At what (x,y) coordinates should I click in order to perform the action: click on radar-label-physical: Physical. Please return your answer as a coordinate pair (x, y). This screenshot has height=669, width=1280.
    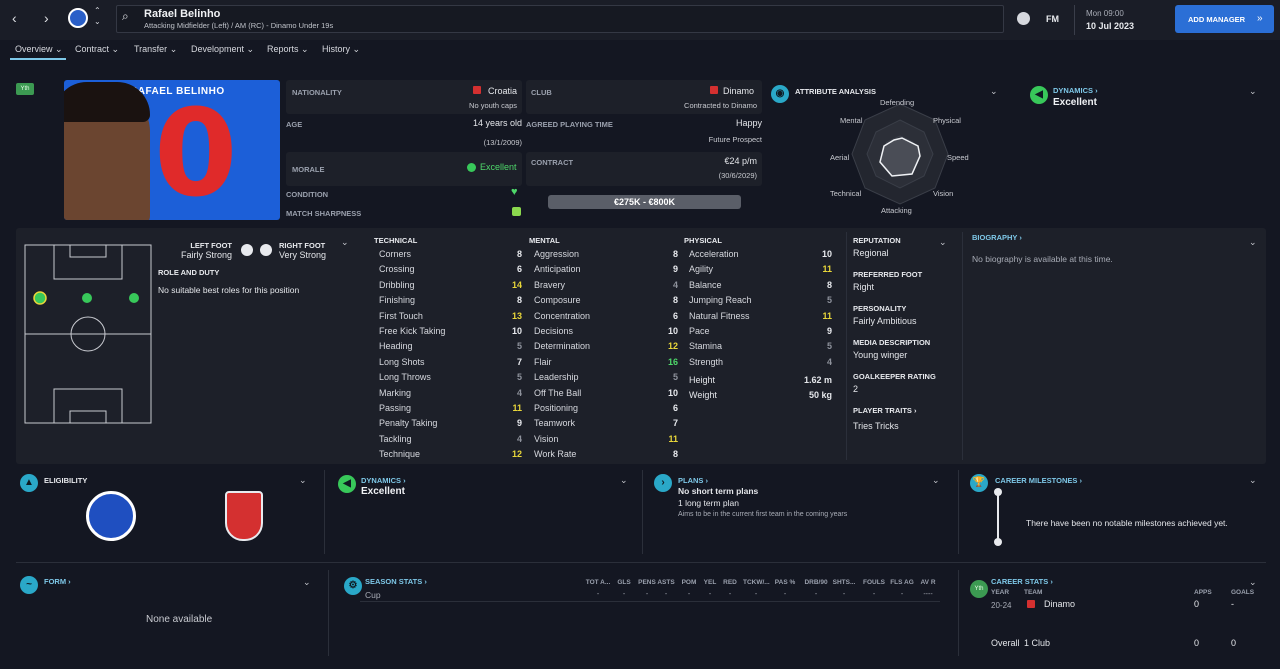
    Looking at the image, I should click on (947, 120).